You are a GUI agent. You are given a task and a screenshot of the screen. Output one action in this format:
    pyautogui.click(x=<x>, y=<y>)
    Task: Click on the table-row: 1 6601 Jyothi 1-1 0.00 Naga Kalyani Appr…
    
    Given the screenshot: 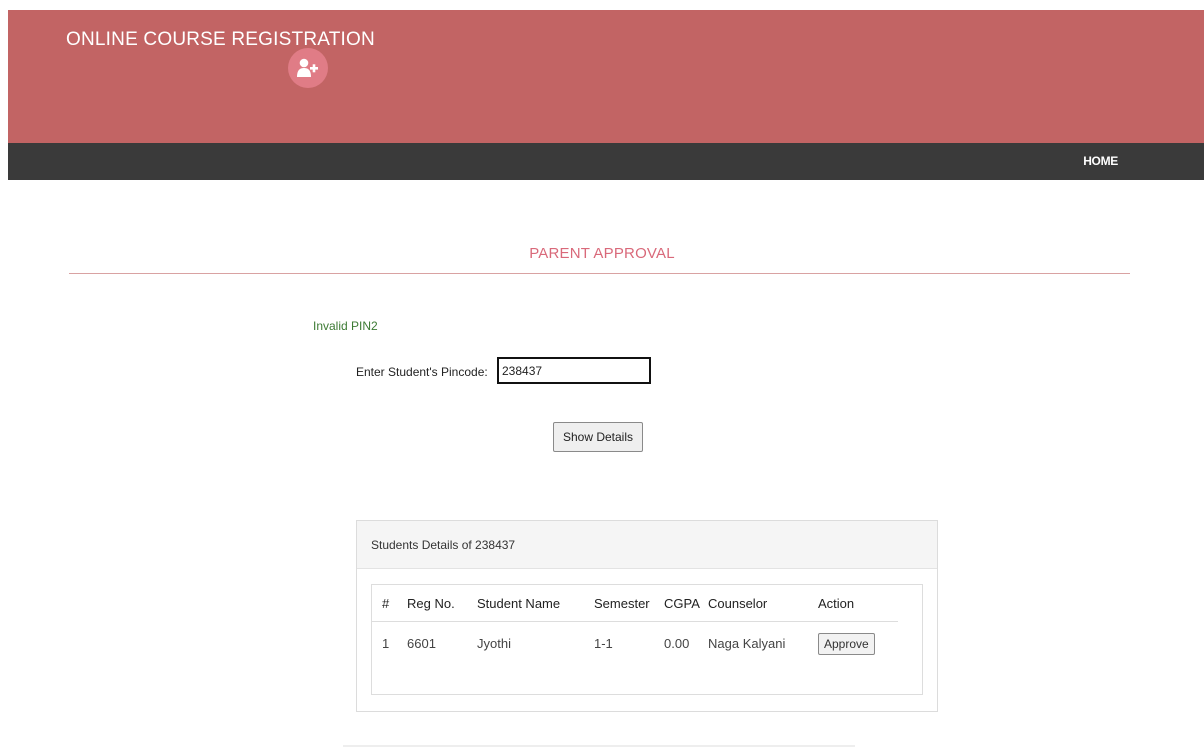 What is the action you would take?
    pyautogui.click(x=635, y=644)
    